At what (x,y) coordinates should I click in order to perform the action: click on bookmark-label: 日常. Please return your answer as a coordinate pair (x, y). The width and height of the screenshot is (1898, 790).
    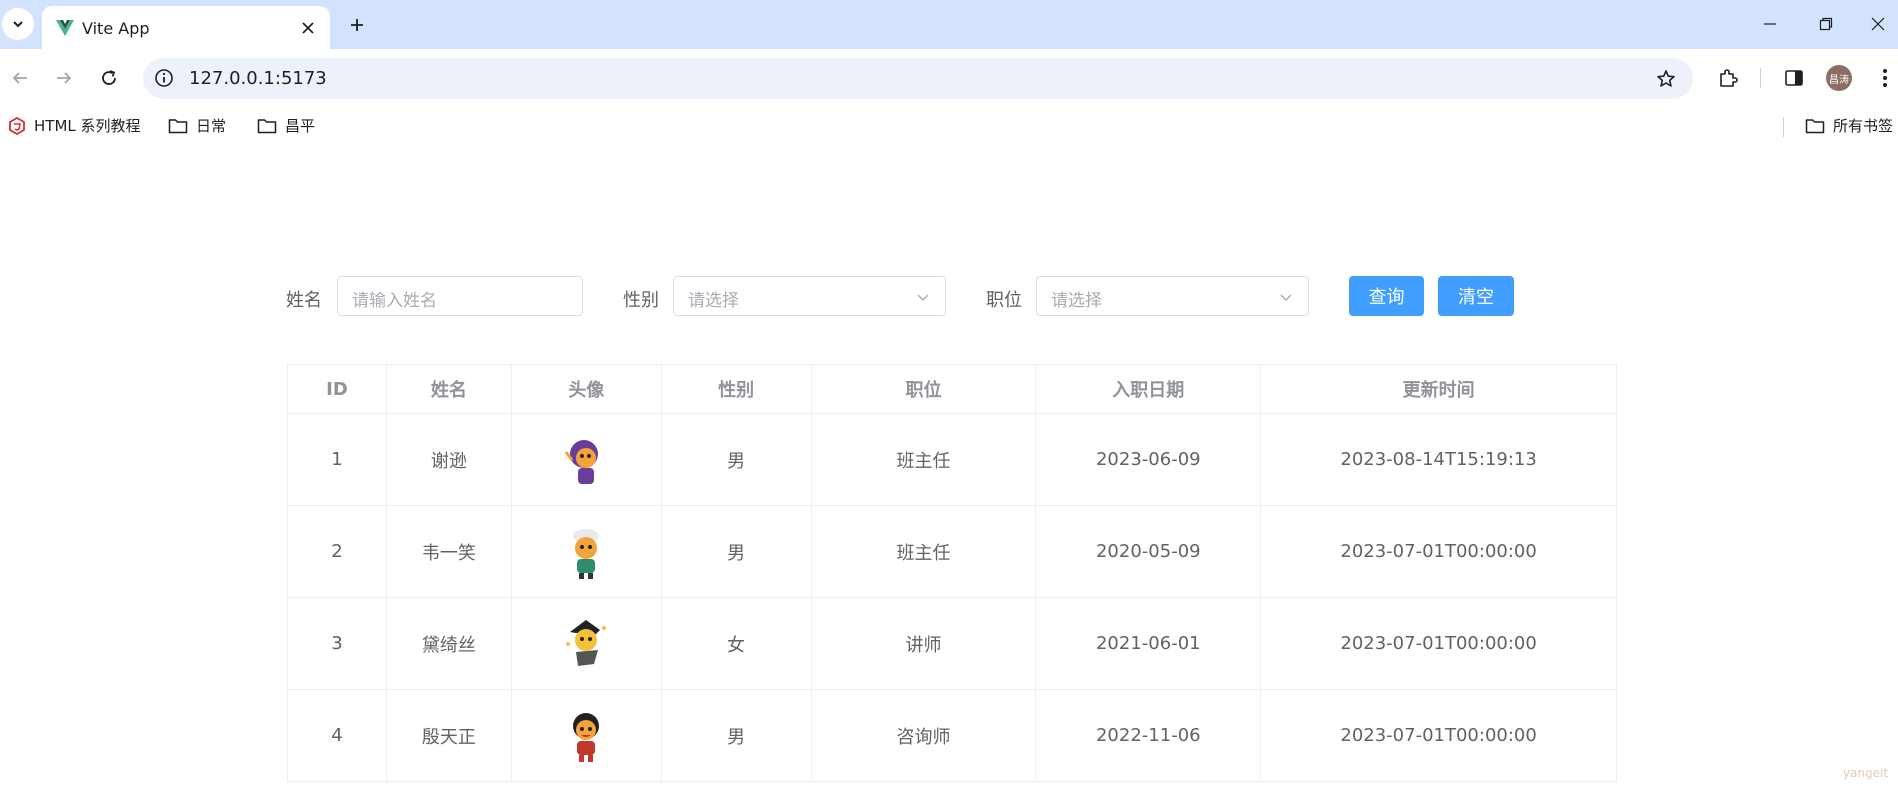
    Looking at the image, I should click on (211, 126).